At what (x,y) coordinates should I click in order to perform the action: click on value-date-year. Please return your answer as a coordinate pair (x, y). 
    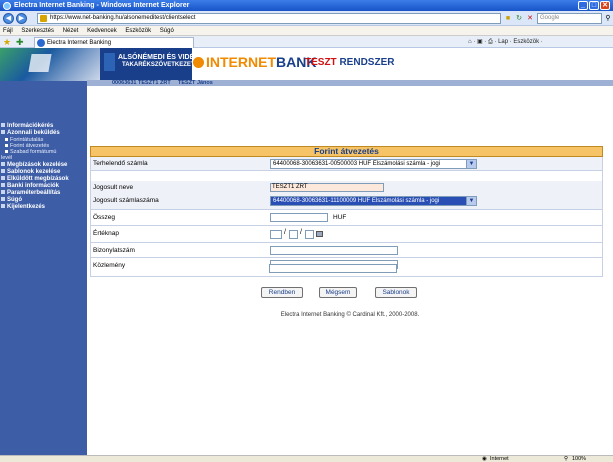
    Looking at the image, I should click on (276, 234).